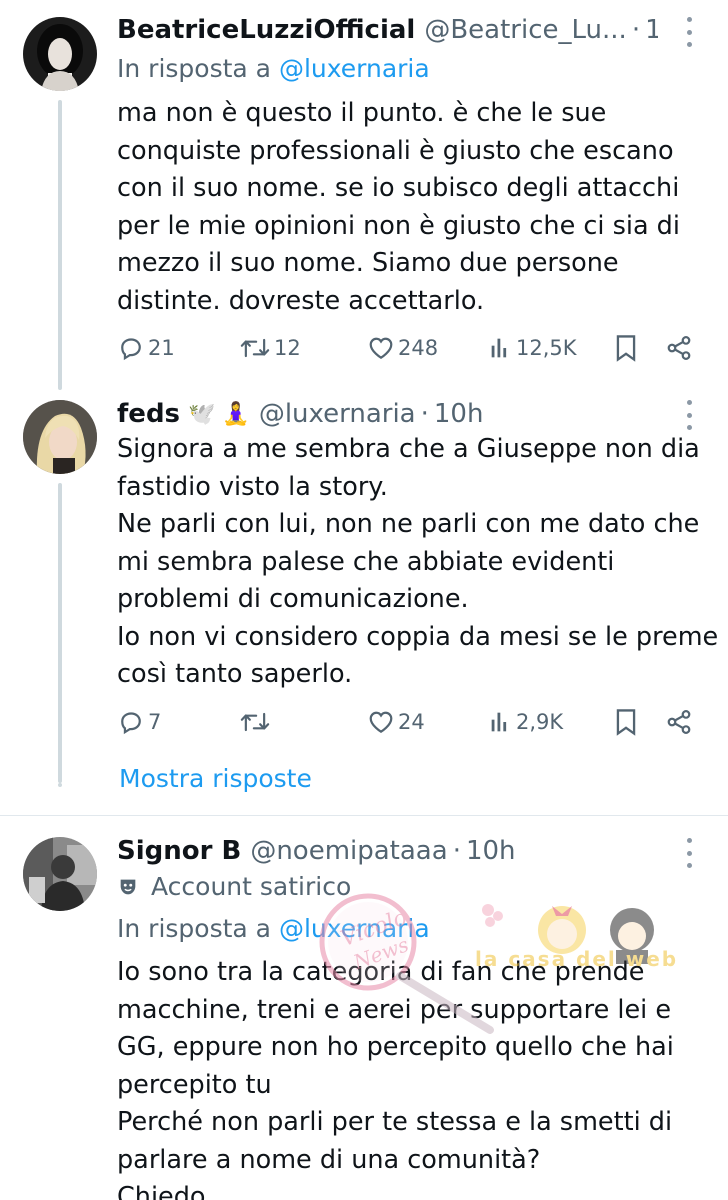  Describe the element at coordinates (266, 30) in the screenshot. I see `display-name: BeatriceLuzziOfficial` at that location.